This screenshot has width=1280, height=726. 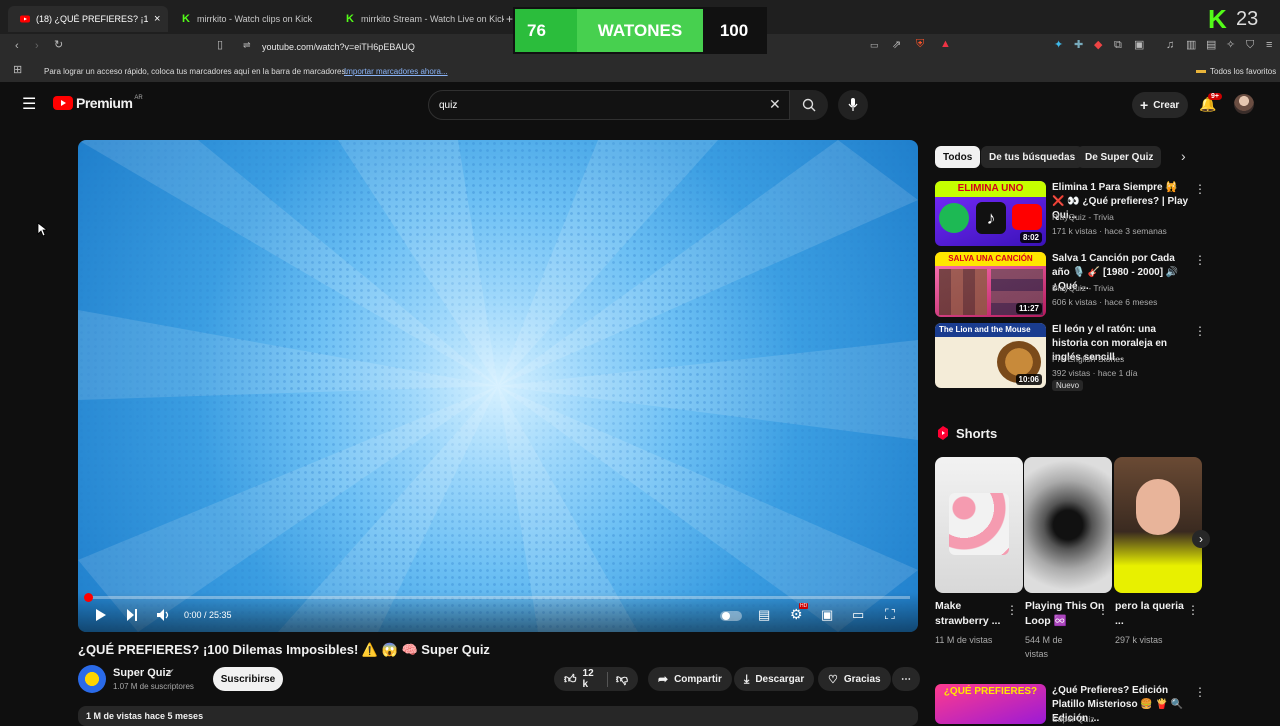 What do you see at coordinates (247, 45) in the screenshot?
I see `site-info-icon: ⇌` at bounding box center [247, 45].